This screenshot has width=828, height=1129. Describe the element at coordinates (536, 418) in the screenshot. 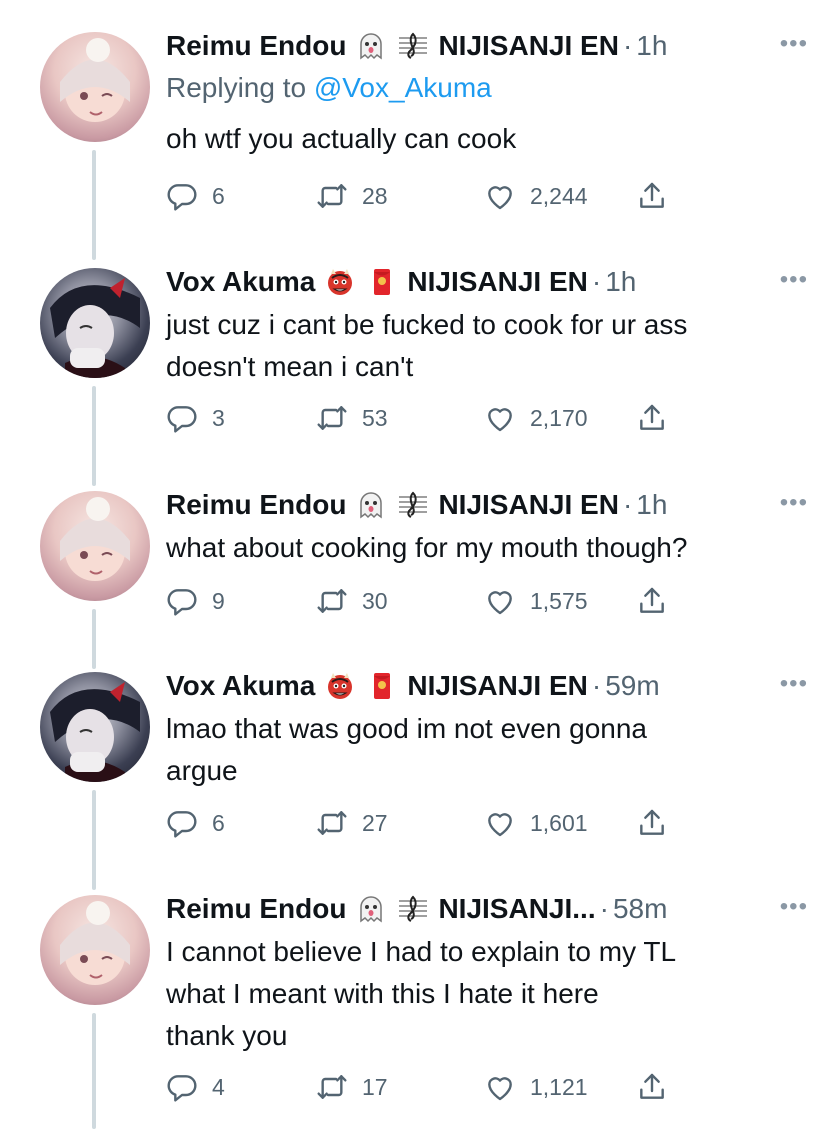

I see `like-button: 2,170` at that location.